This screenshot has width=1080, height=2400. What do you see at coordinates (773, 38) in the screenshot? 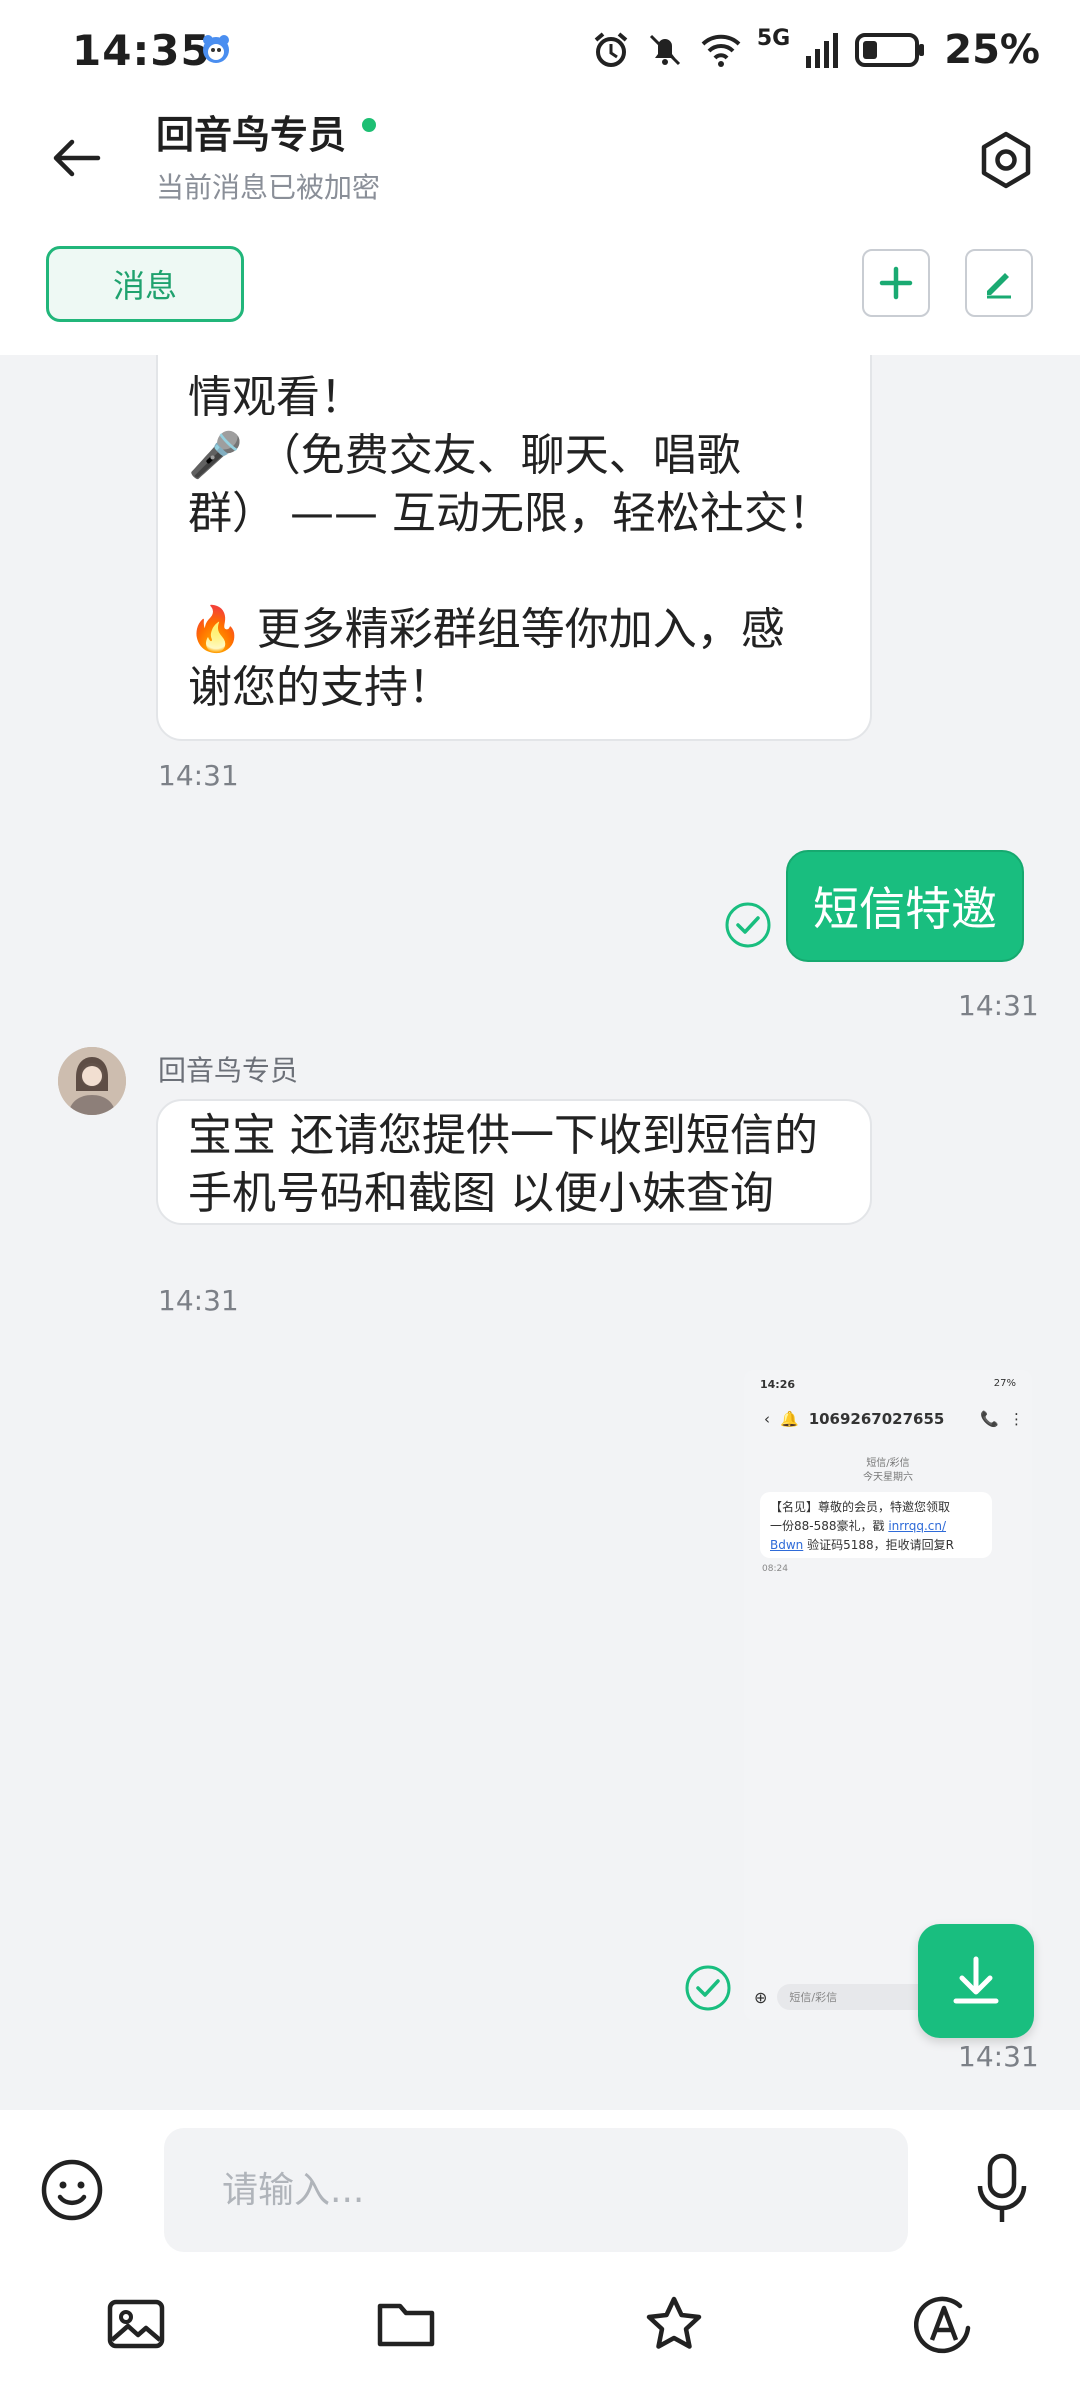
I see `network-type-label: 5G` at bounding box center [773, 38].